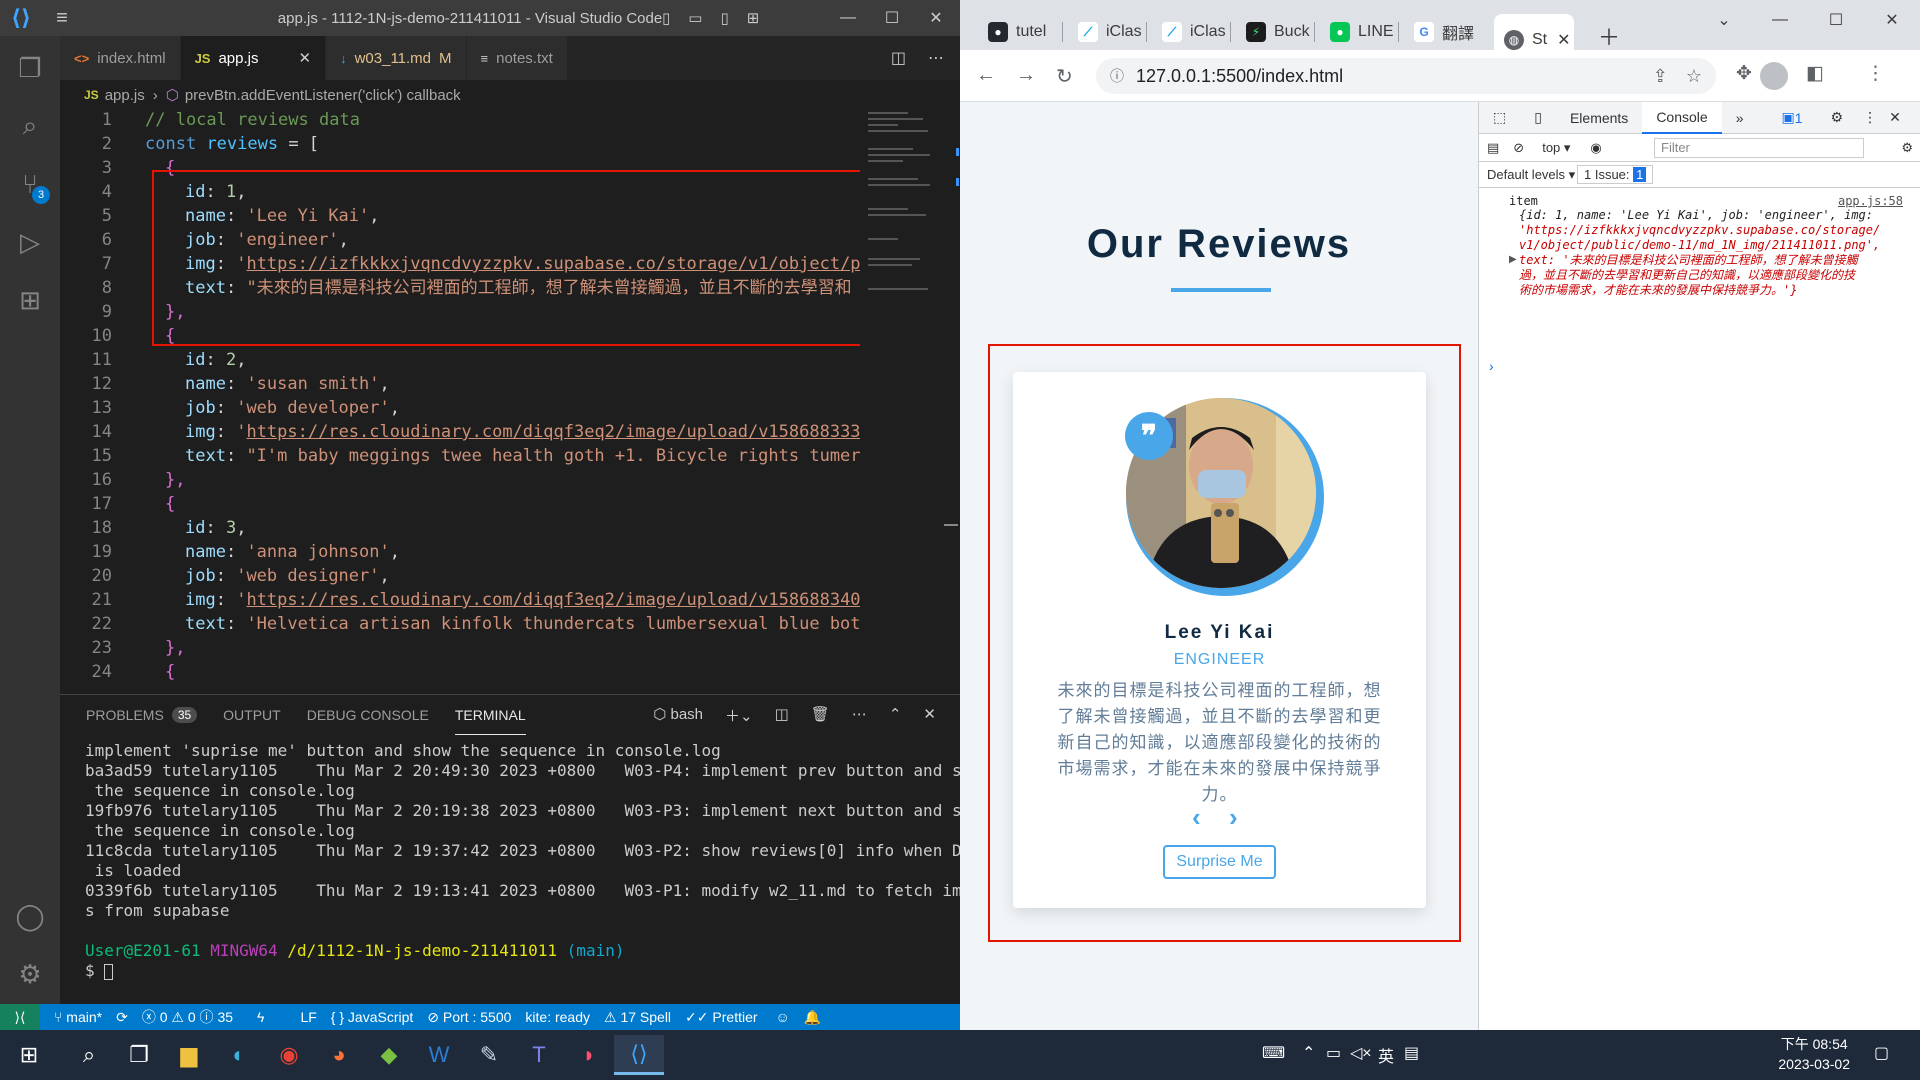 Image resolution: width=1920 pixels, height=1080 pixels. I want to click on paint-icon: ✎, so click(489, 1055).